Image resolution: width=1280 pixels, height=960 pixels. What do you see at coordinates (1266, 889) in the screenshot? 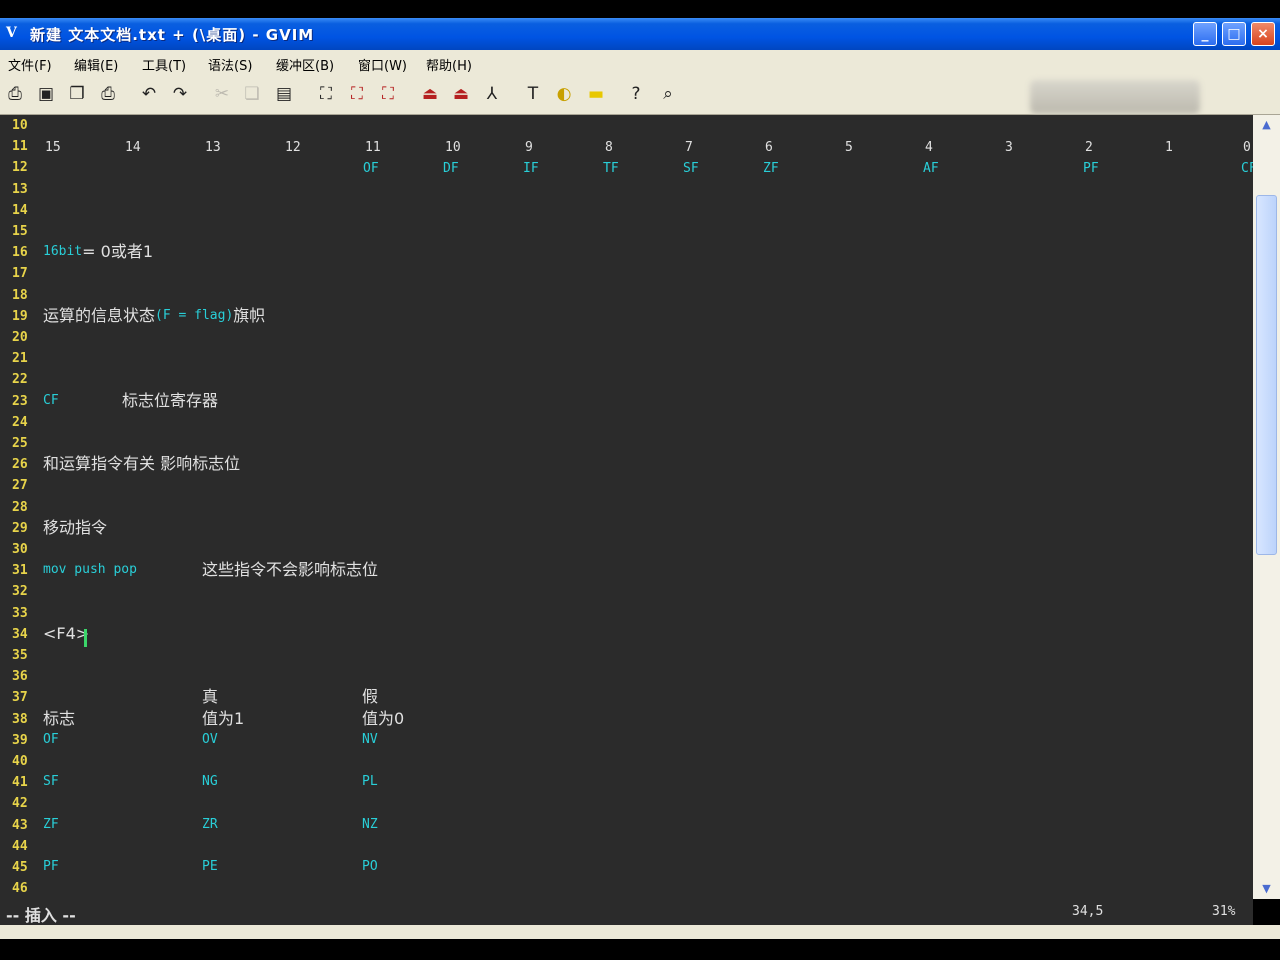
I see `scroll-down-arrow-icon: ▼` at bounding box center [1266, 889].